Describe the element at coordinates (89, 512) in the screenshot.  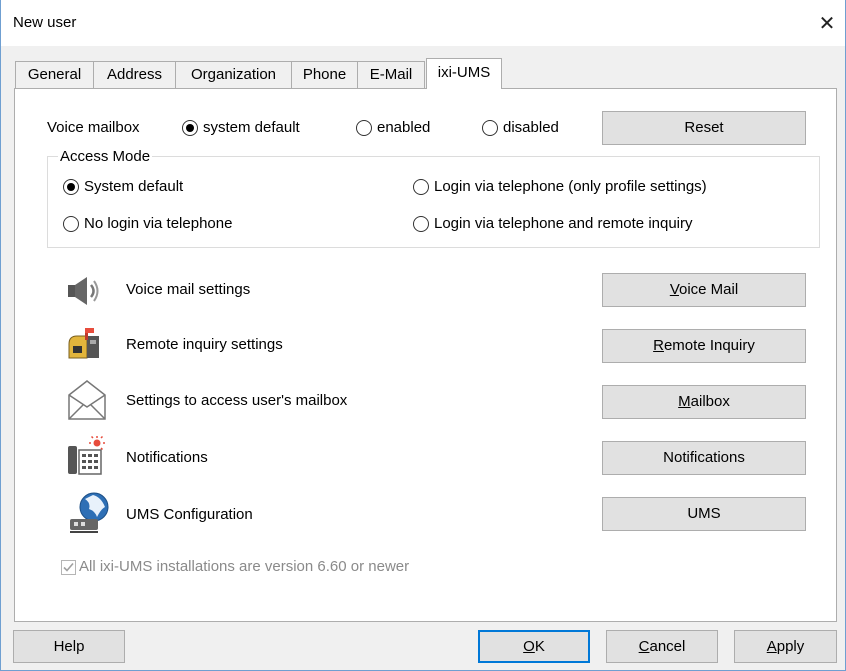
I see `globe-network-icon` at that location.